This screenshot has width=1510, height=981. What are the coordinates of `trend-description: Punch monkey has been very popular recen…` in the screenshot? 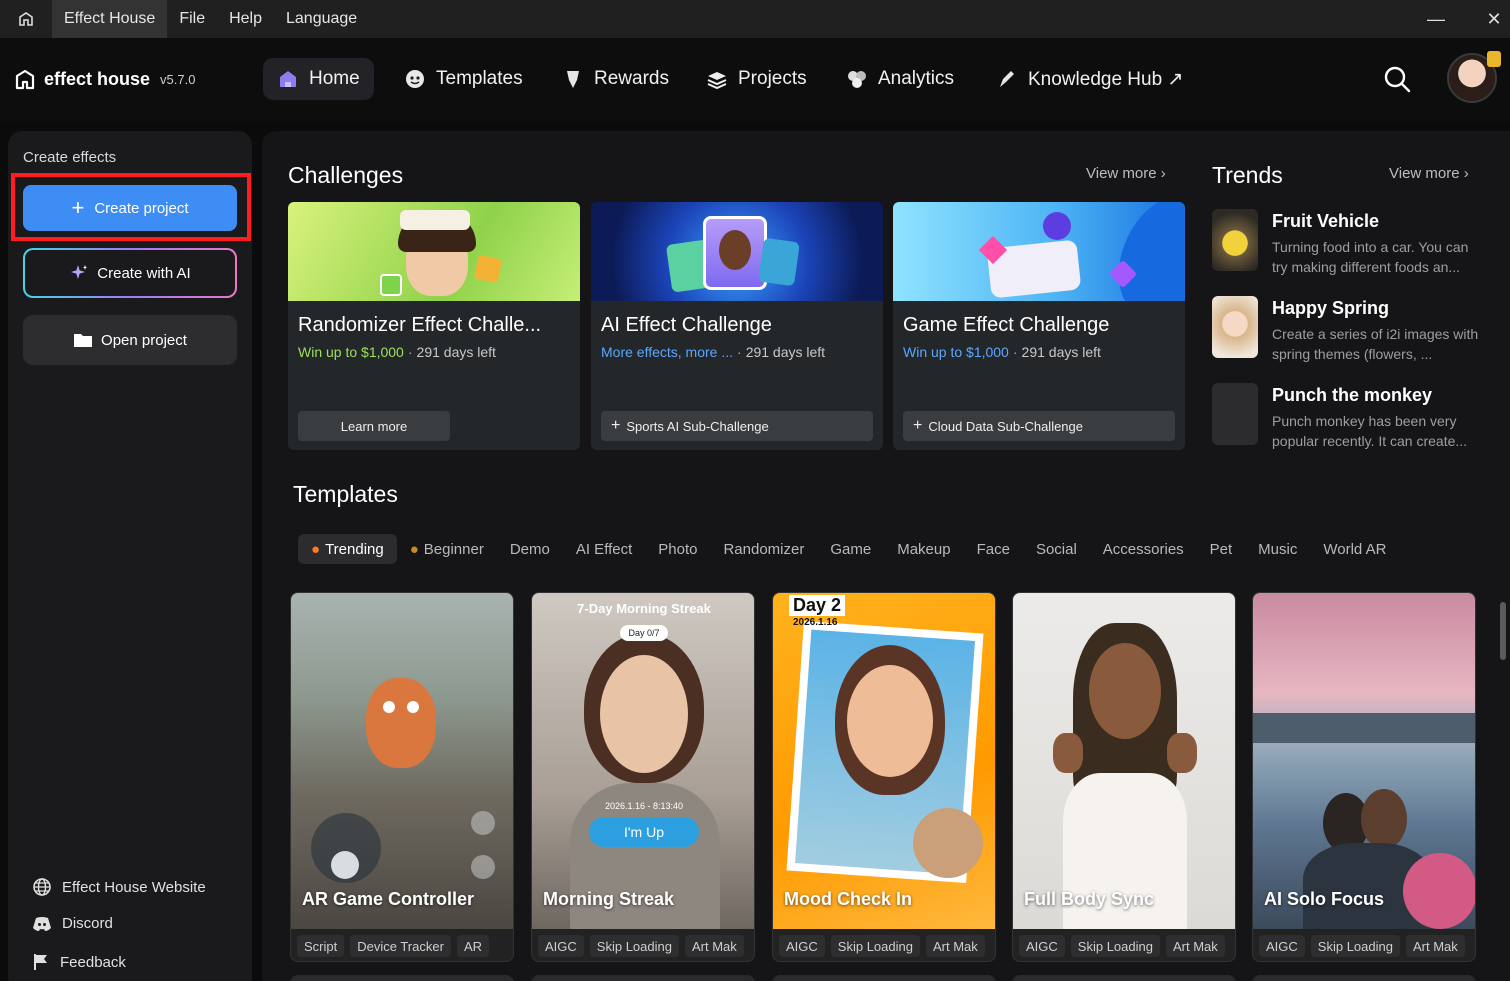 It's located at (1370, 431).